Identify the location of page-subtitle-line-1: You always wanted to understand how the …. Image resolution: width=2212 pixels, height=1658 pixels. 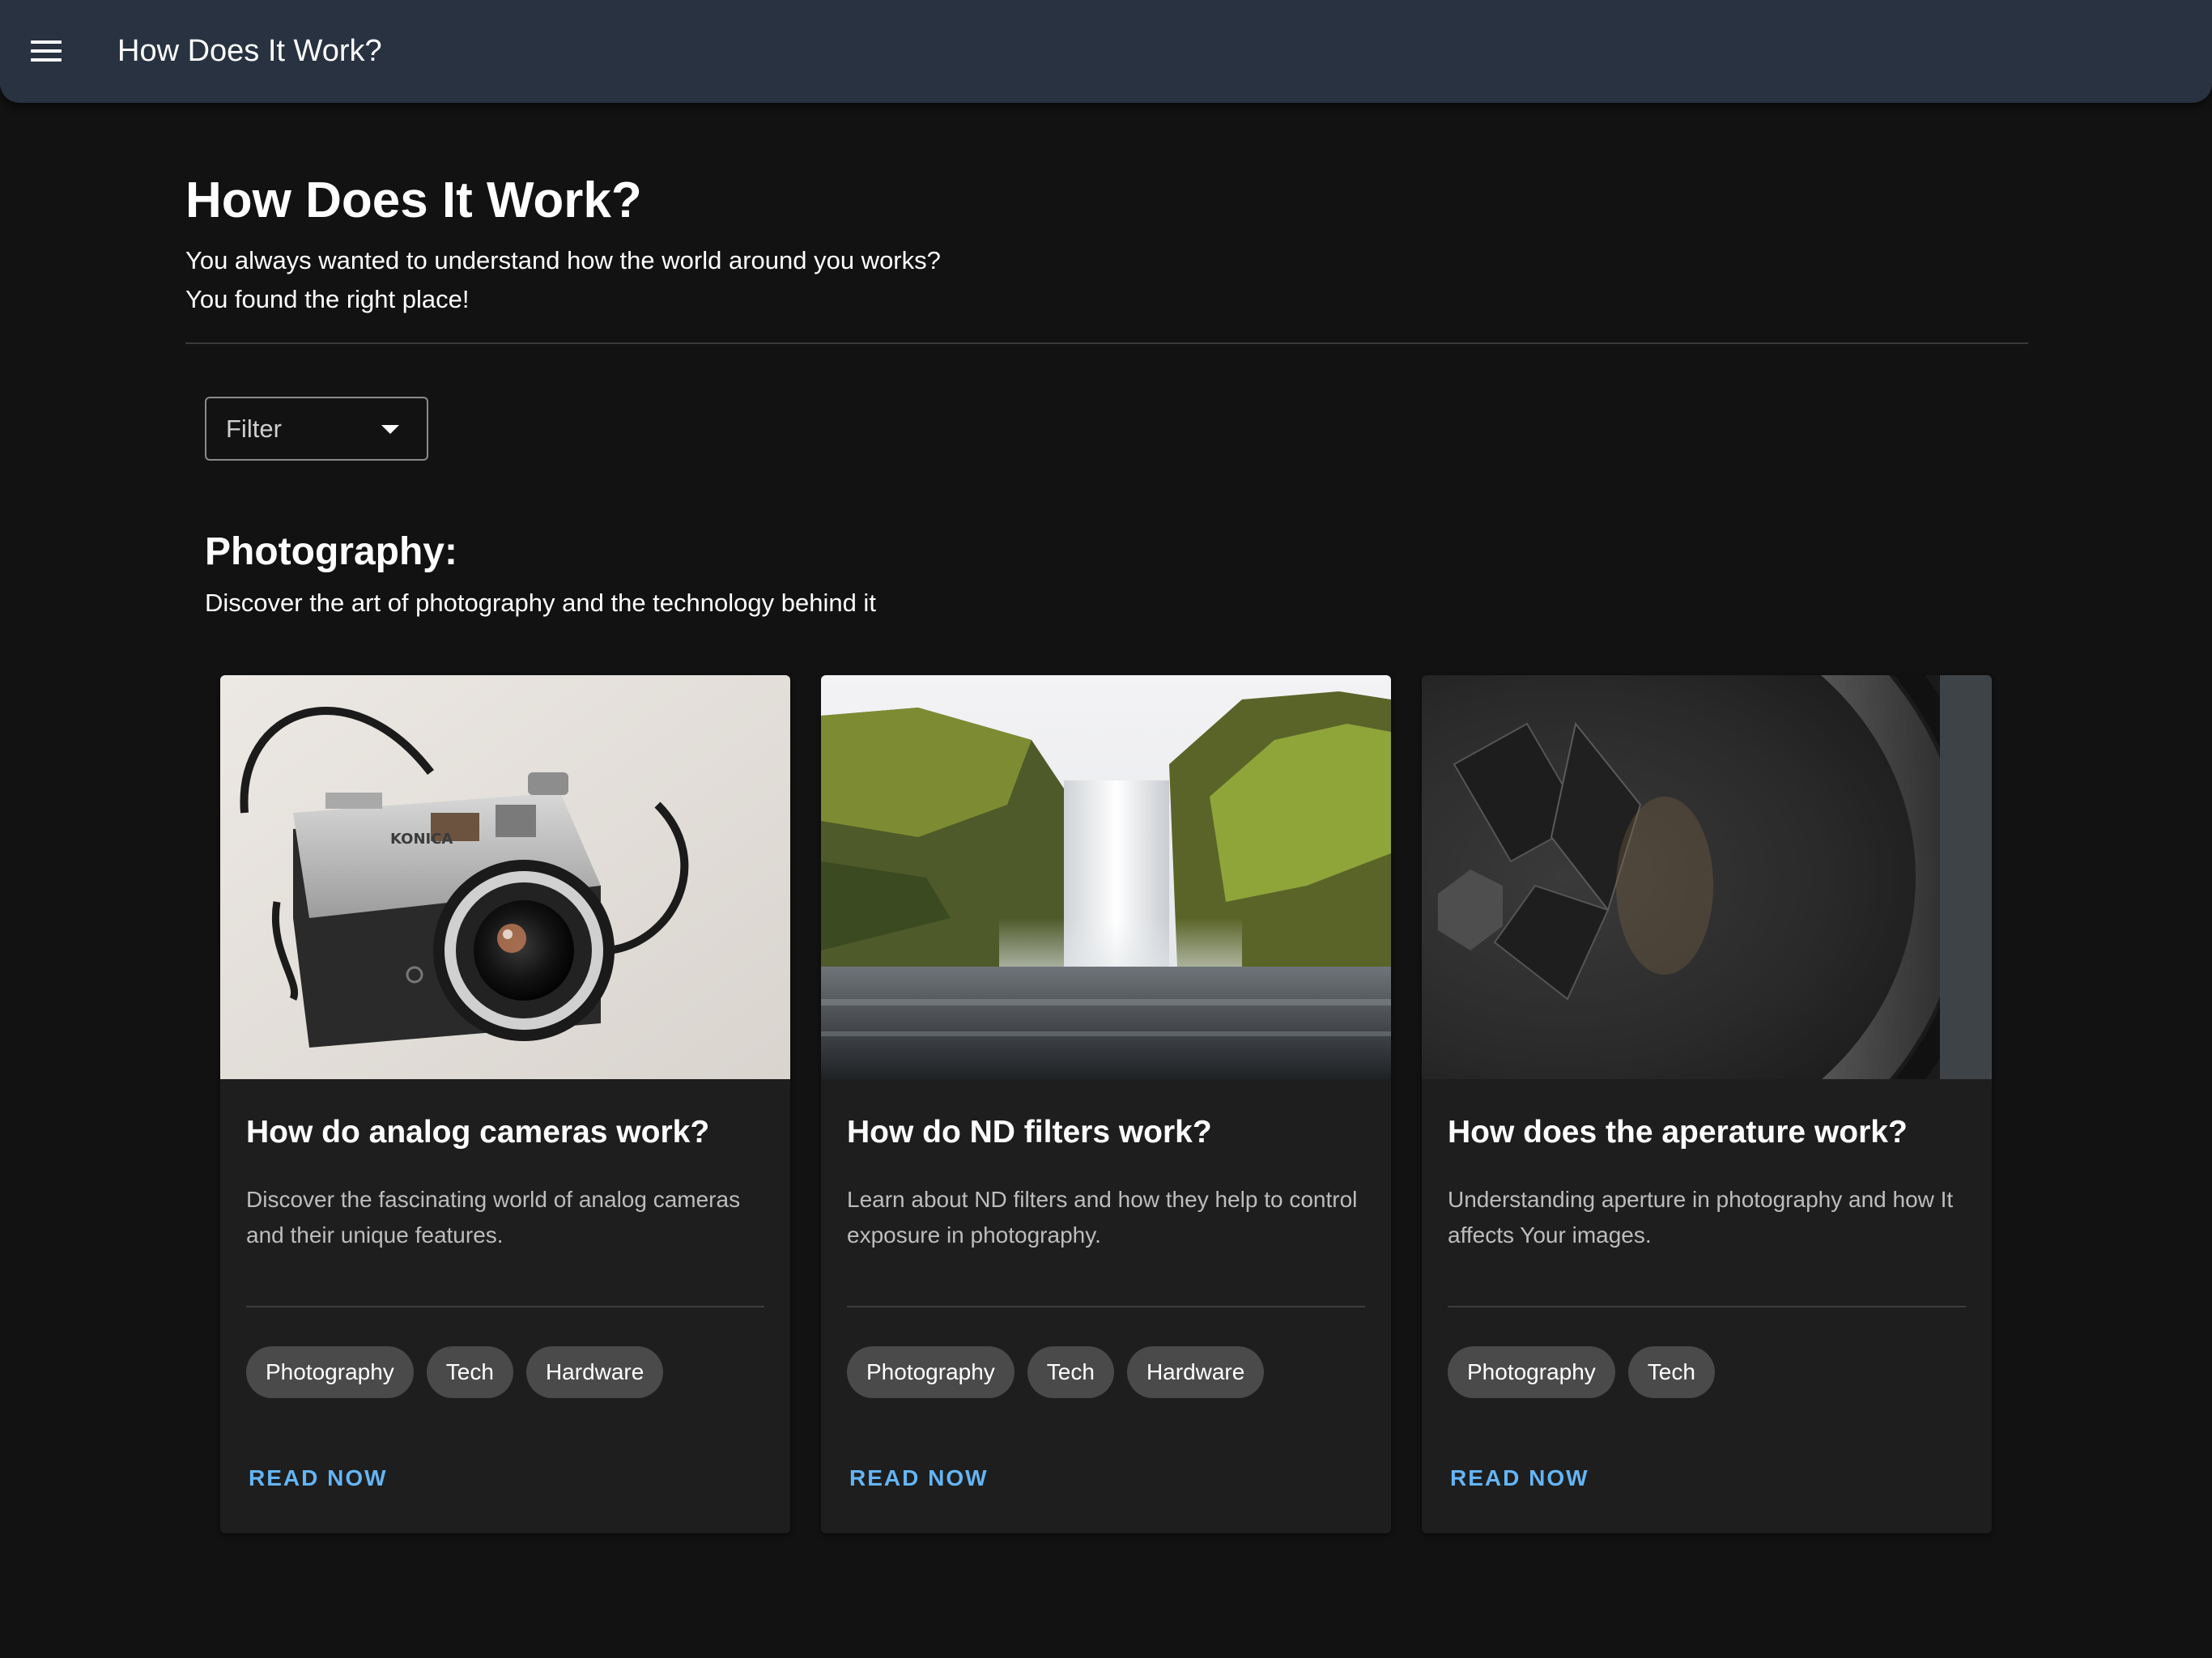
(563, 260).